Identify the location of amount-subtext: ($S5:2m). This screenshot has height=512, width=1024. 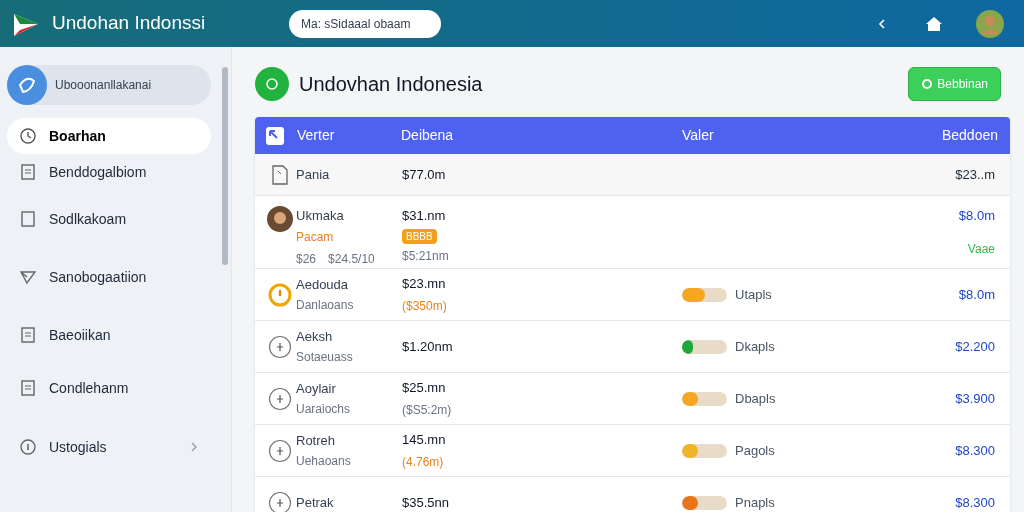
(427, 410).